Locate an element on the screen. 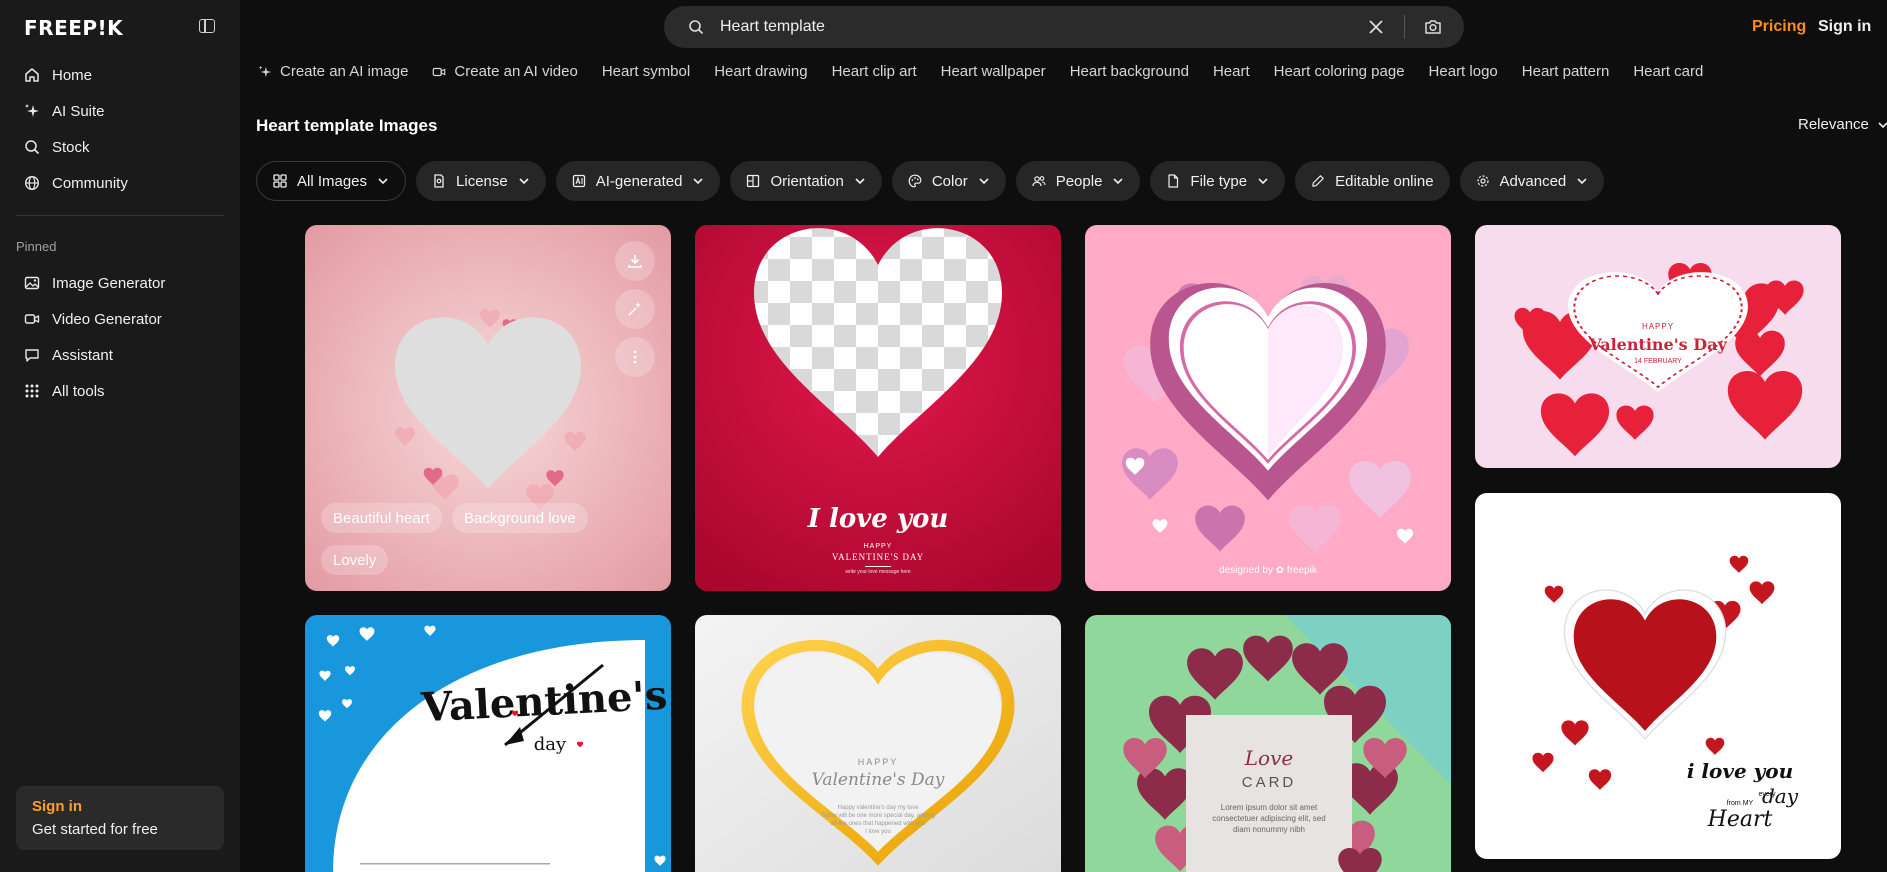  sidebar-item-community: Community is located at coordinates (120, 183).